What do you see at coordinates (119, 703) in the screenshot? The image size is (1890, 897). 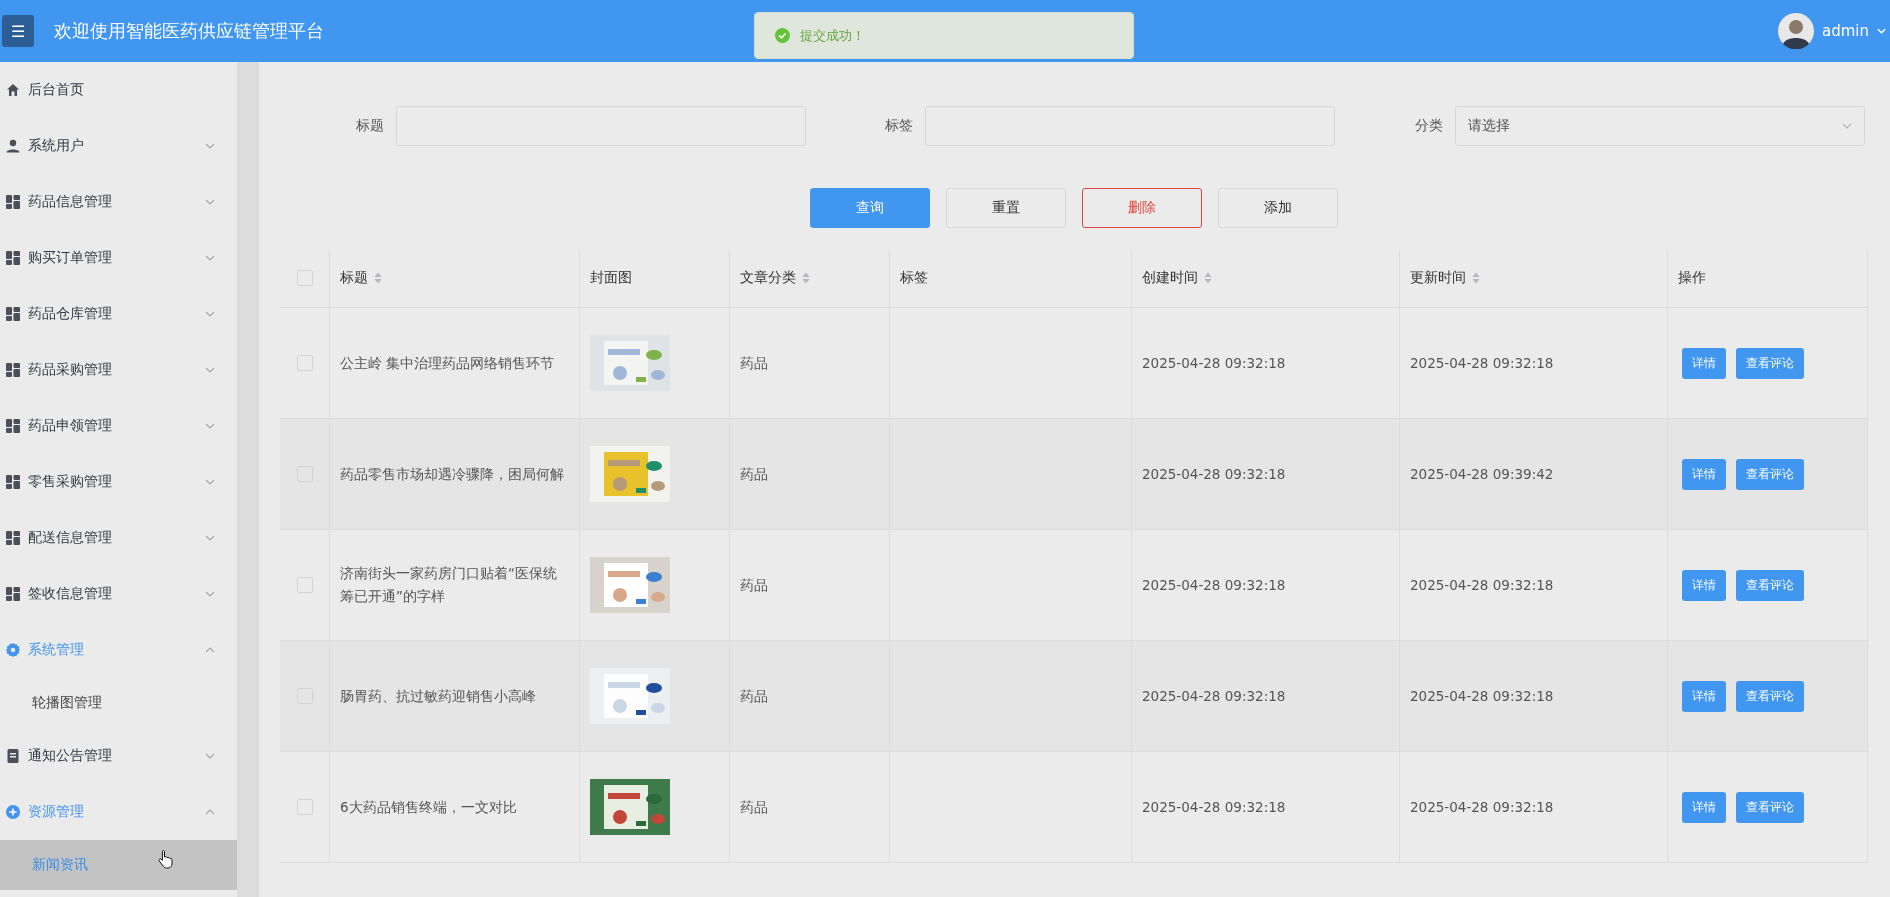 I see `submenu-item: 轮播图管理` at bounding box center [119, 703].